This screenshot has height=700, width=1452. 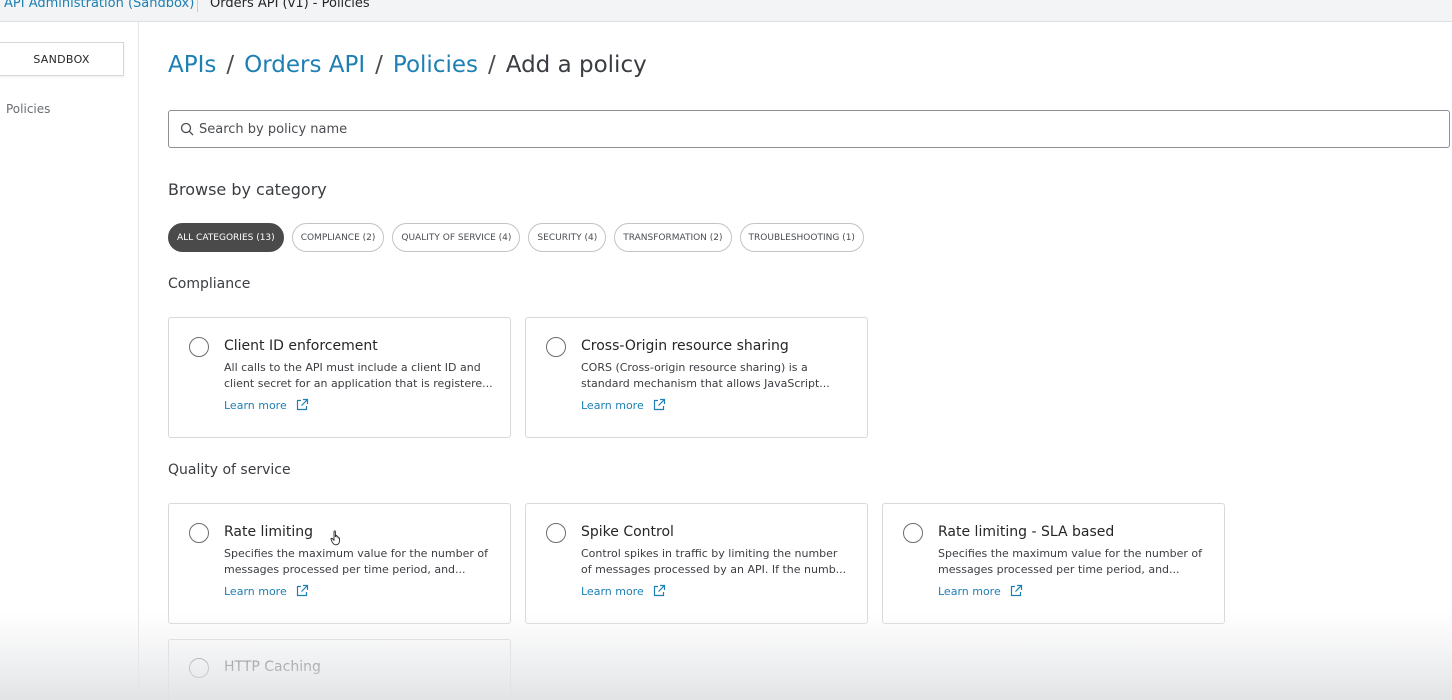 I want to click on section-title-compliance: Compliance, so click(x=209, y=284).